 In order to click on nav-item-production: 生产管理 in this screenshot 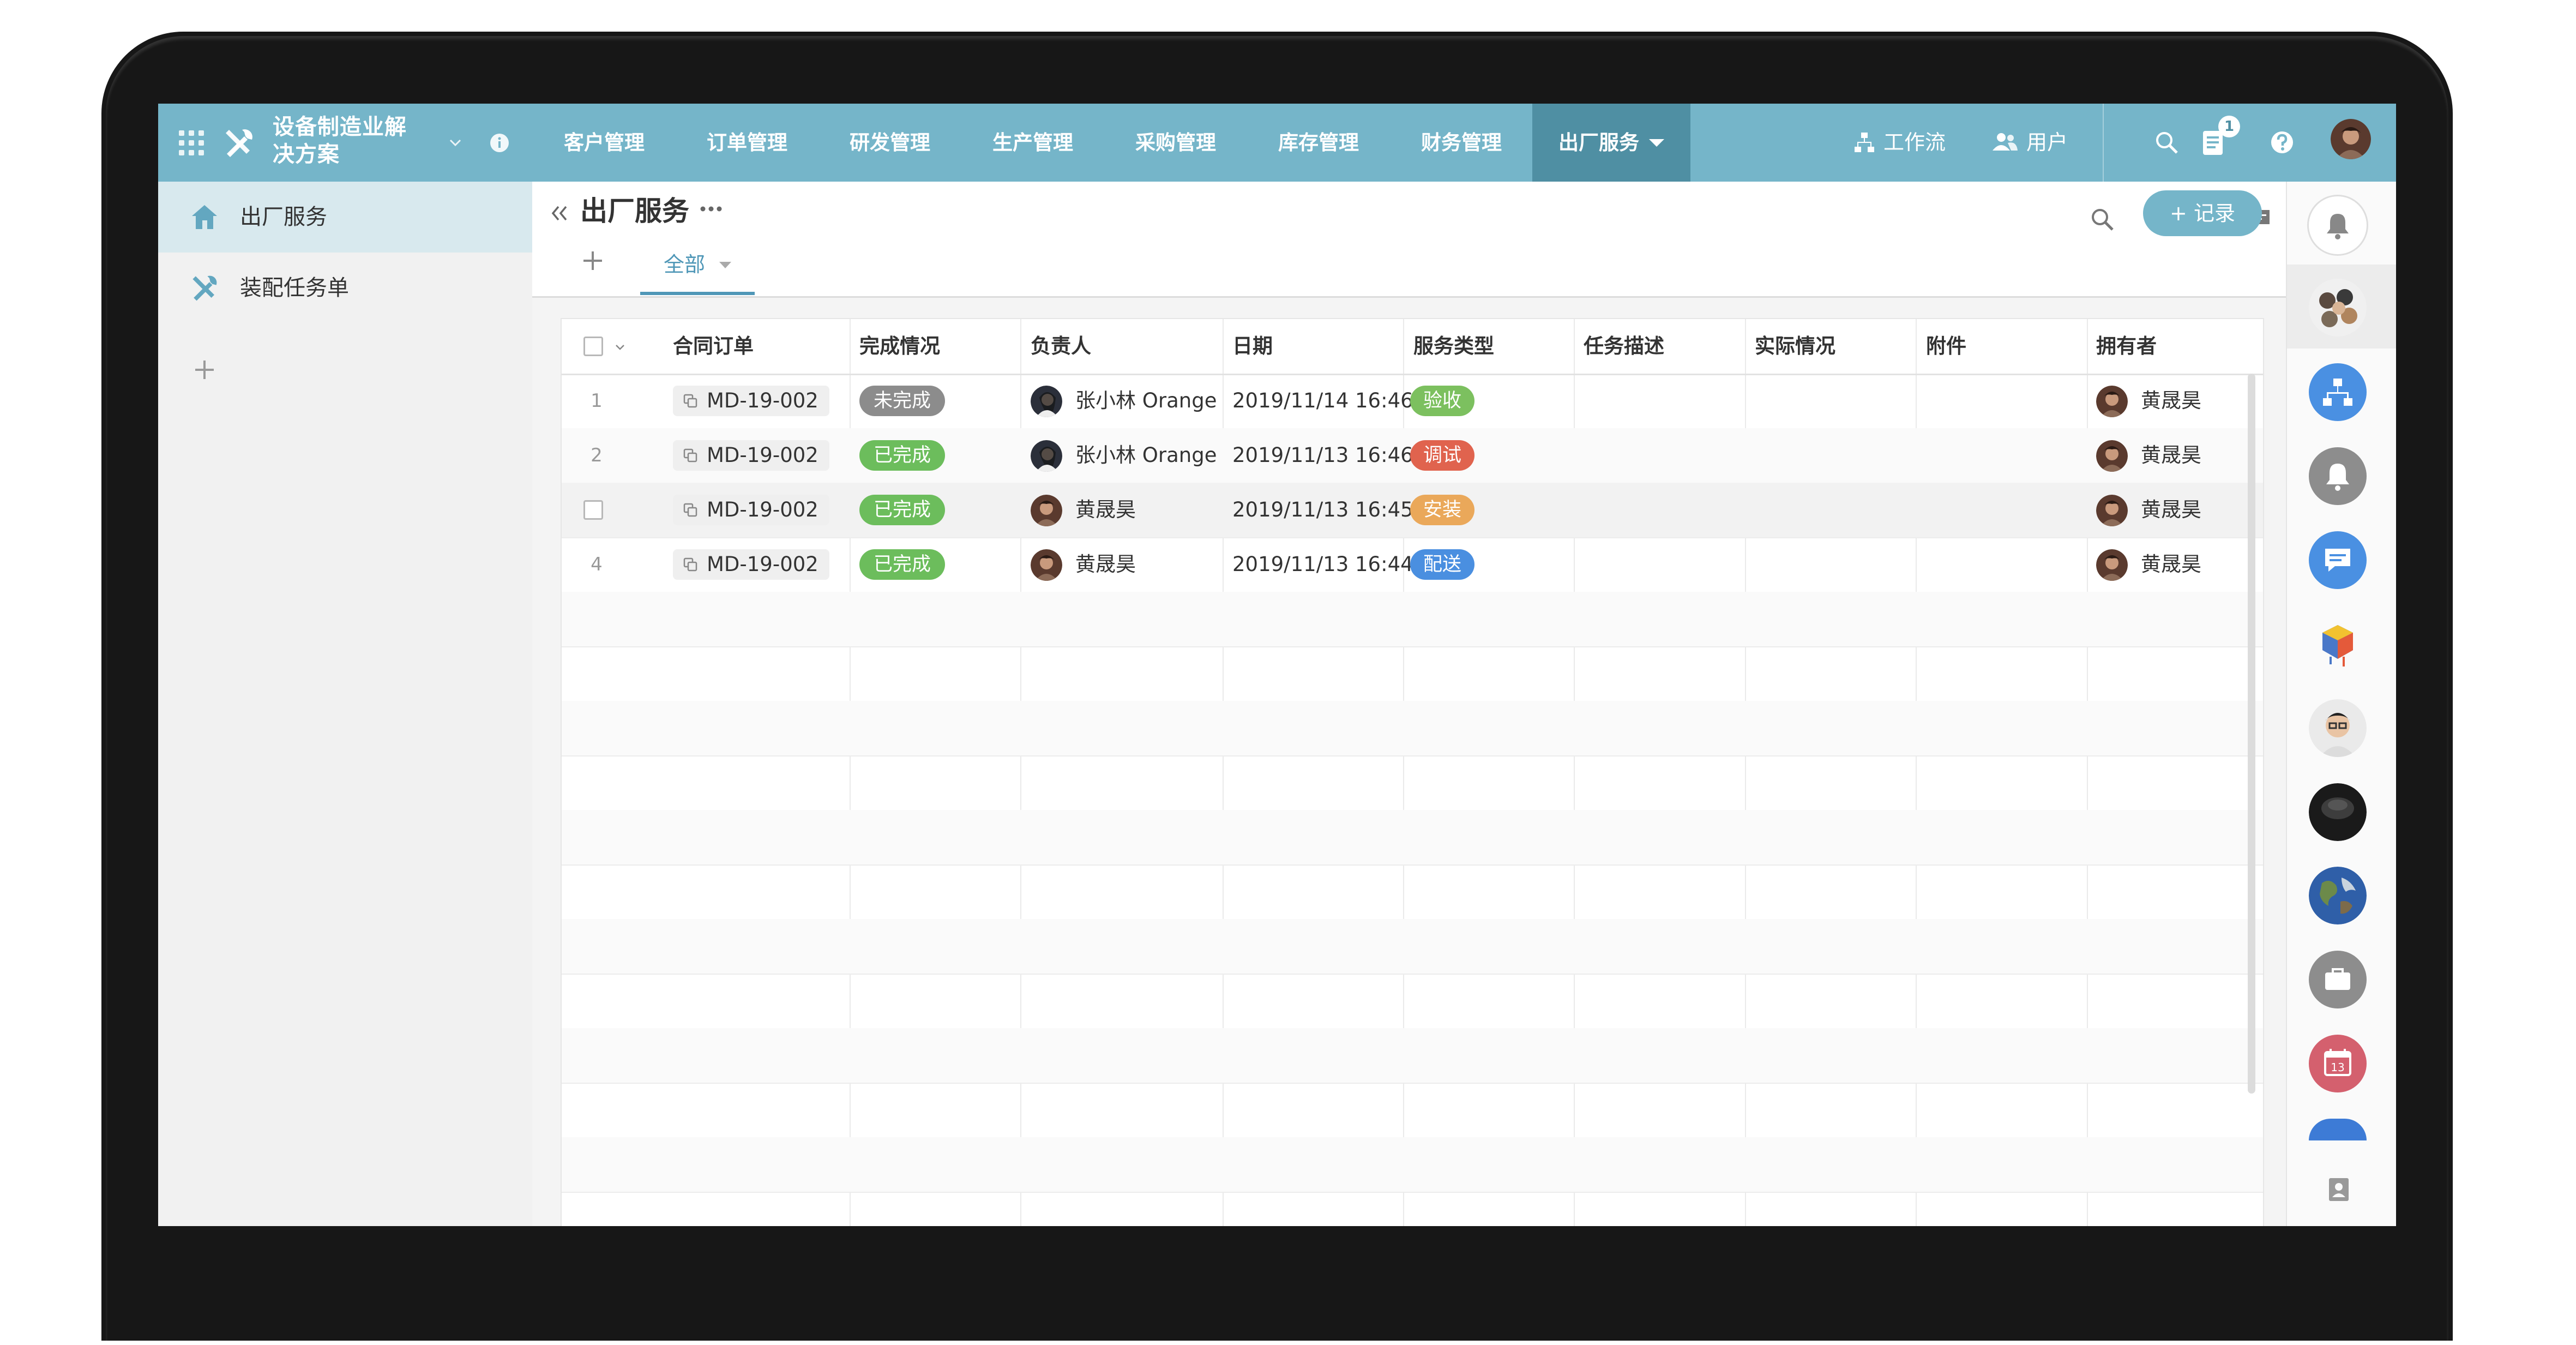, I will do `click(1032, 143)`.